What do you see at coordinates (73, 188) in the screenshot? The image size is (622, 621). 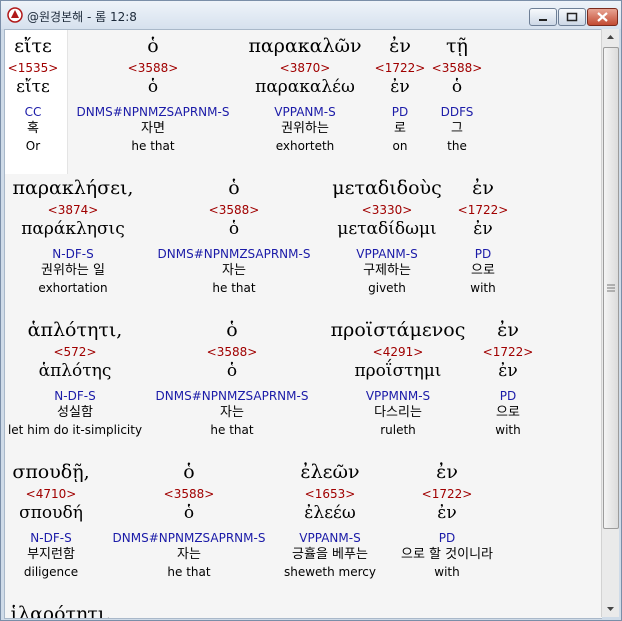 I see `greek-word: παρακλήσει,` at bounding box center [73, 188].